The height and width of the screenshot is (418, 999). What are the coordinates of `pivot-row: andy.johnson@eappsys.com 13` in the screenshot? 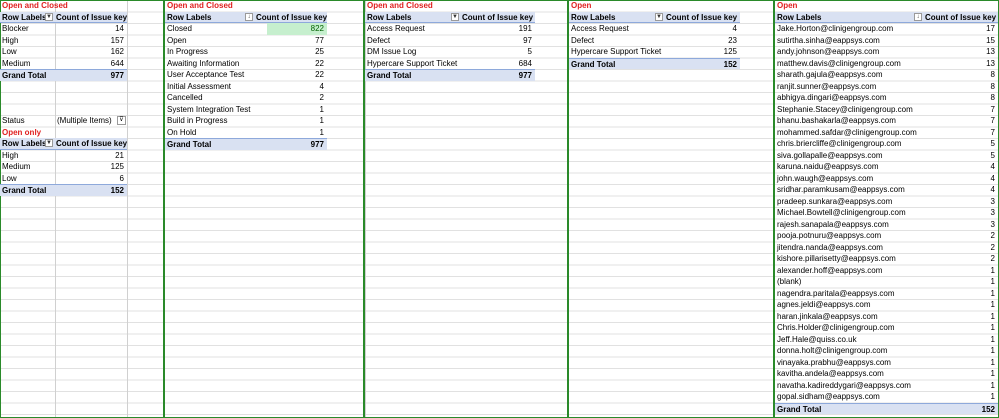 It's located at (886, 52).